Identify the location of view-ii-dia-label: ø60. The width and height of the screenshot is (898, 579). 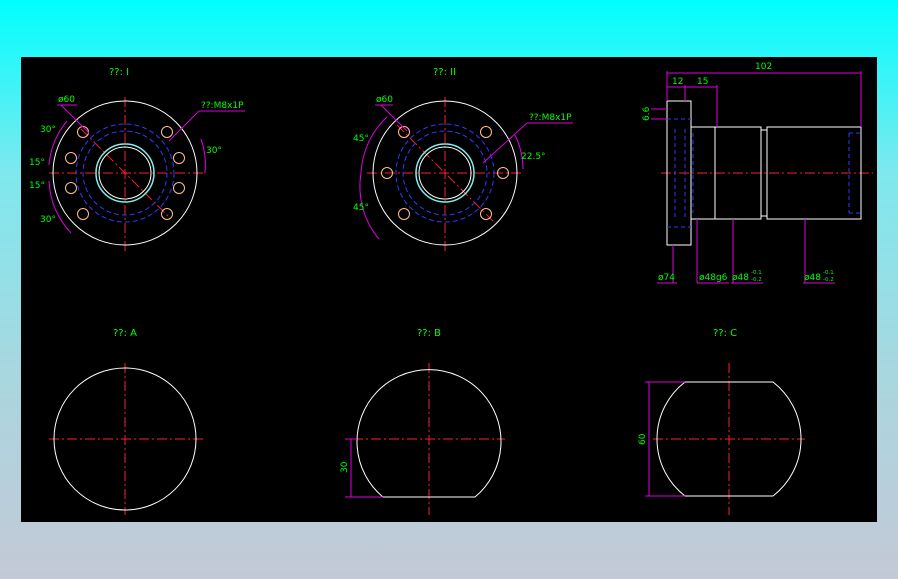
(384, 100).